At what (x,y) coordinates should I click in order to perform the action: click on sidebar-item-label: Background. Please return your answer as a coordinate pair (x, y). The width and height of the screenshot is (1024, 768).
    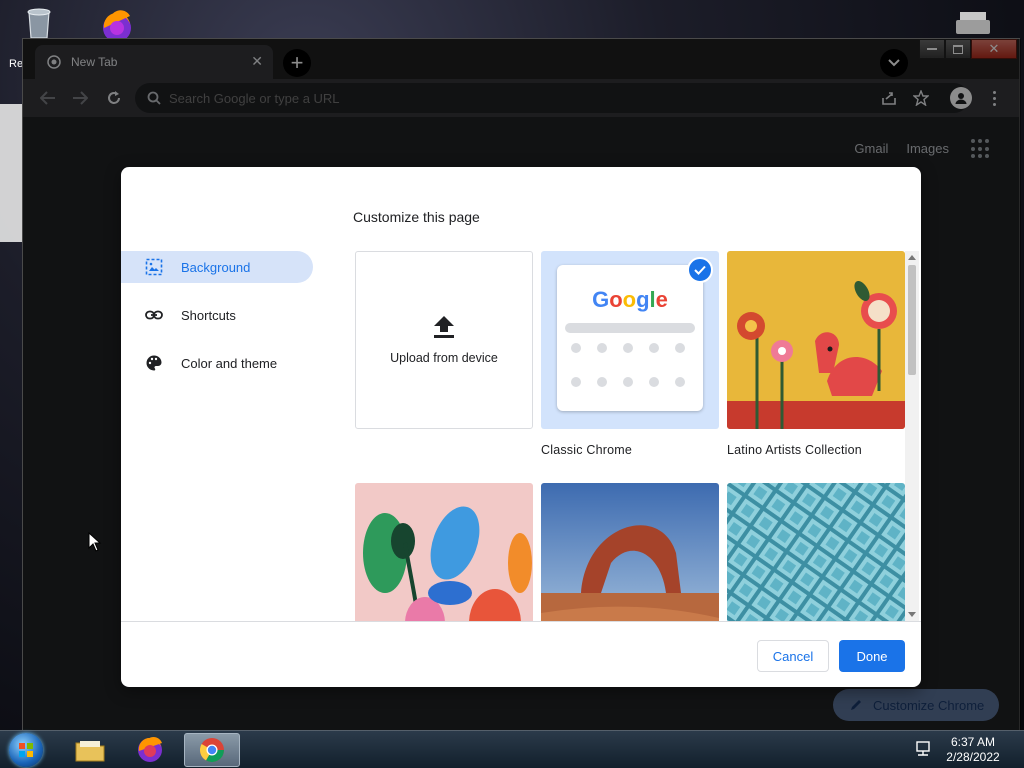
    Looking at the image, I should click on (216, 267).